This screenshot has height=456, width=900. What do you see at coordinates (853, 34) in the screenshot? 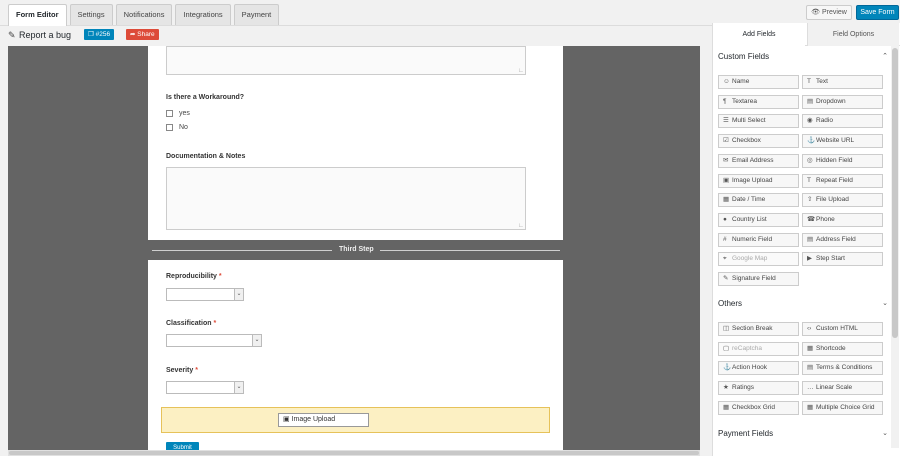
I see `tab-field-options: Field Options` at bounding box center [853, 34].